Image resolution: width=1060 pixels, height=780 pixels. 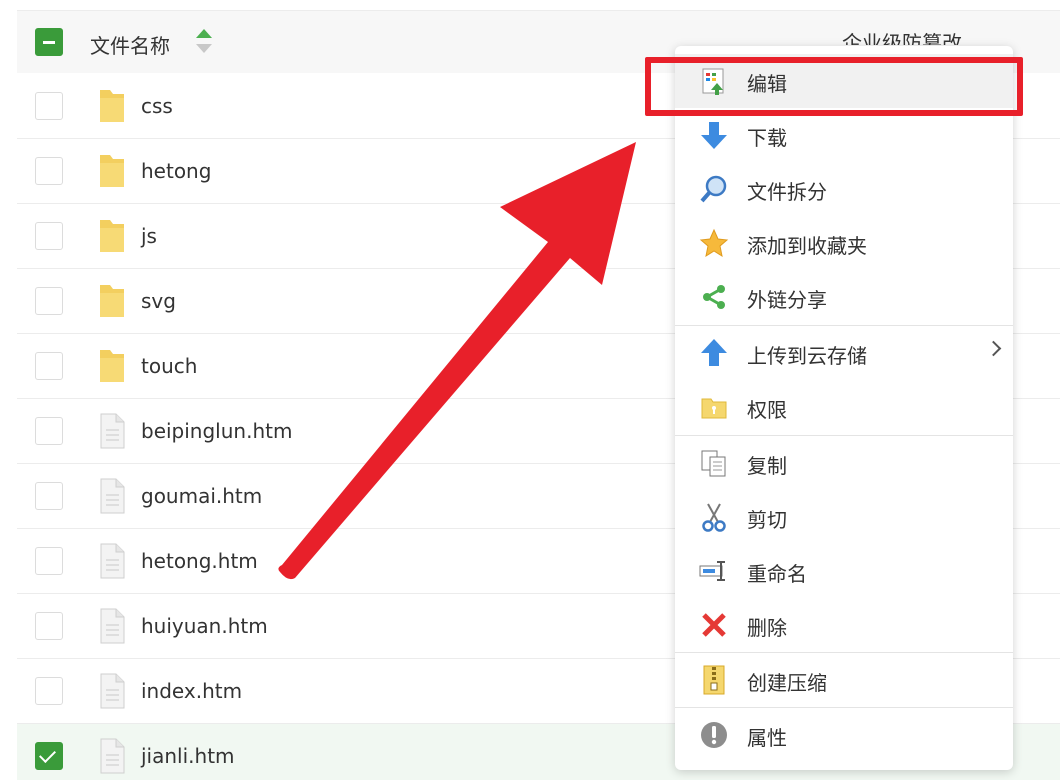 I want to click on menu-item-upload-cloud: 上传到云存储, so click(x=844, y=353).